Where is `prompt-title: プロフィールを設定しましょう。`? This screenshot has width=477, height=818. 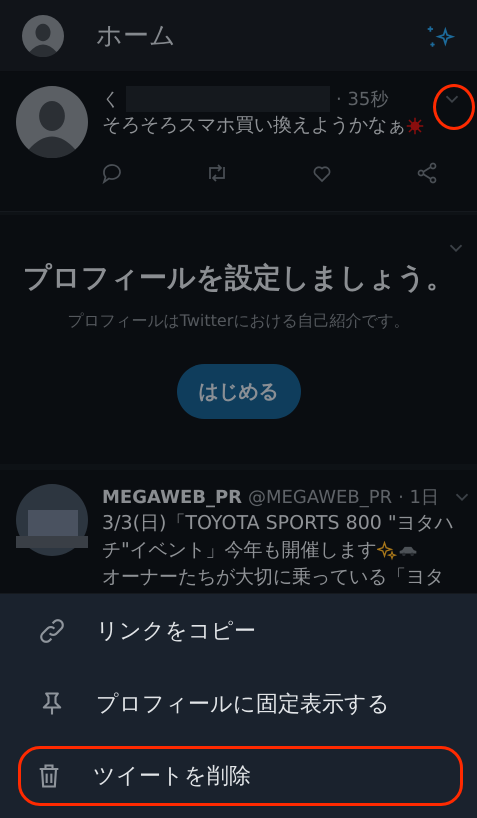 prompt-title: プロフィールを設定しましょう。 is located at coordinates (238, 278).